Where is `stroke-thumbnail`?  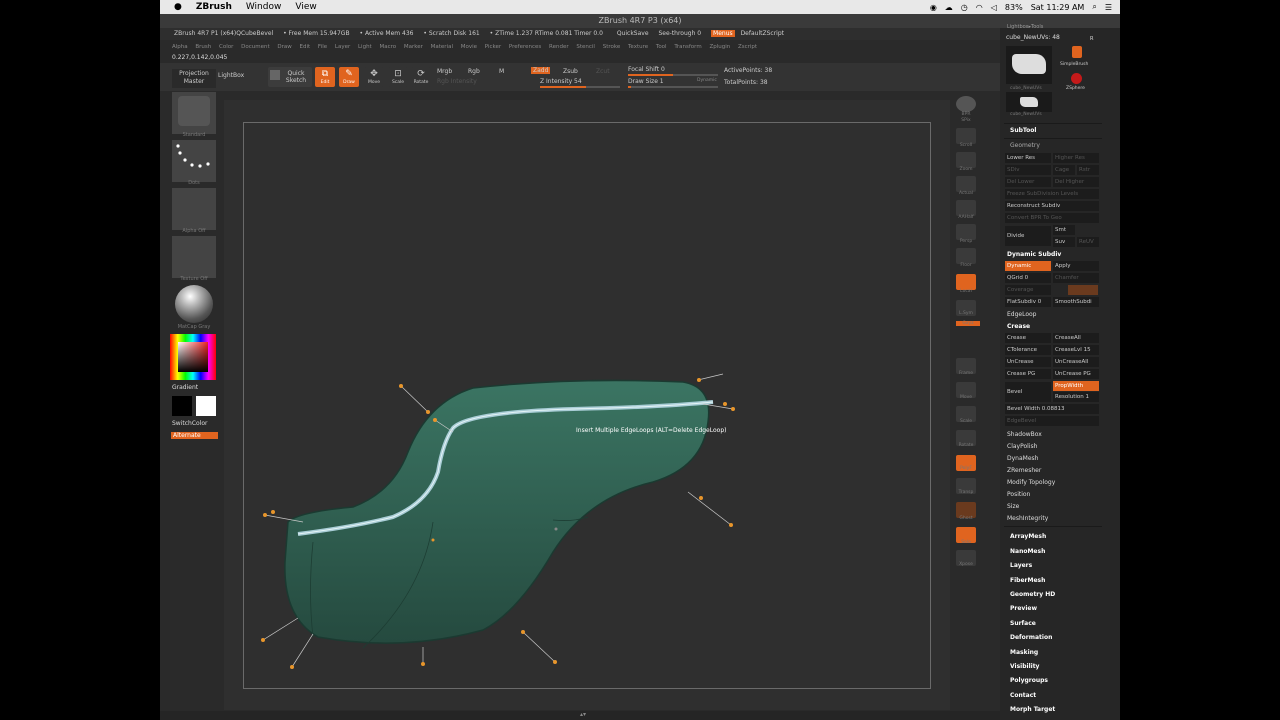
stroke-thumbnail is located at coordinates (194, 161).